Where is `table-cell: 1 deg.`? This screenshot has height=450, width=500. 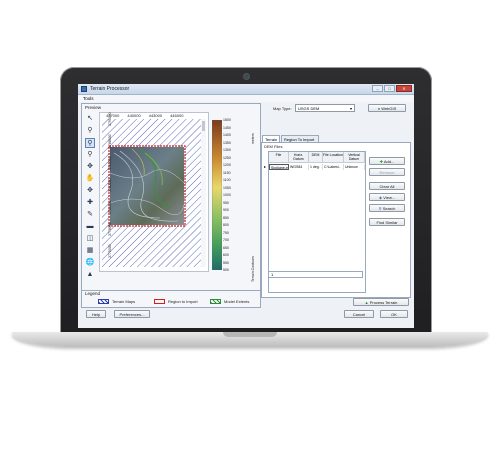
table-cell: 1 deg. is located at coordinates (316, 167).